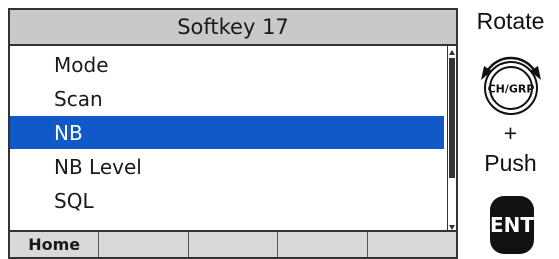 This screenshot has height=259, width=559. What do you see at coordinates (74, 200) in the screenshot?
I see `menu-item-label: SQL` at bounding box center [74, 200].